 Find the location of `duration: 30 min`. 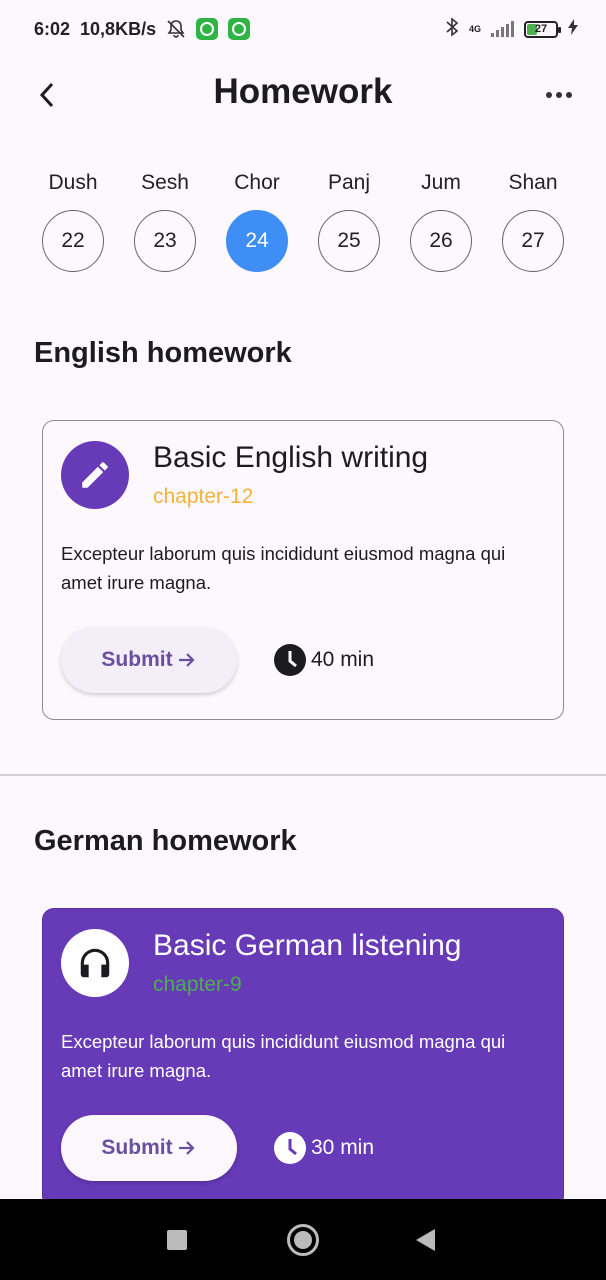

duration: 30 min is located at coordinates (323, 1148).